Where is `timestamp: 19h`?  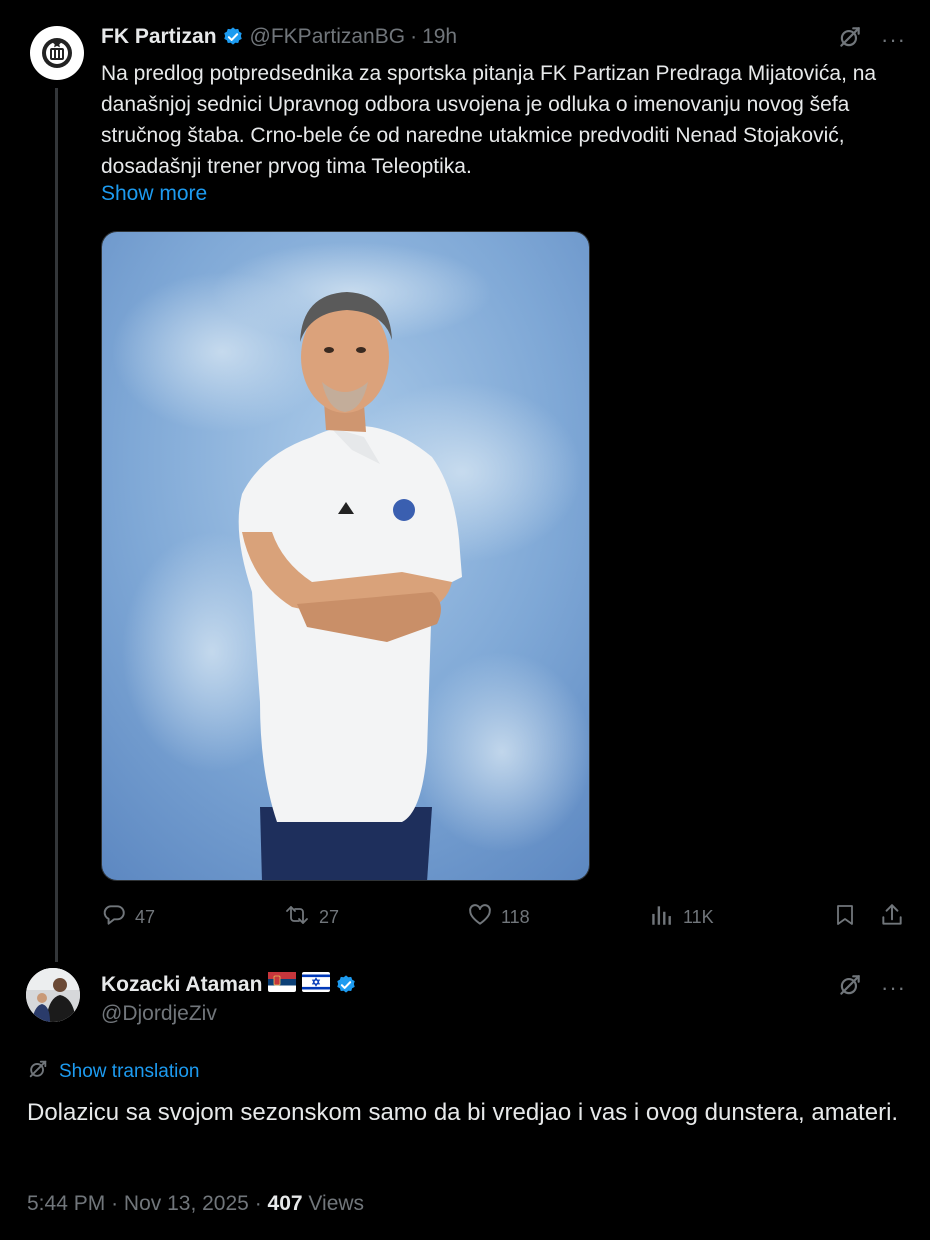 timestamp: 19h is located at coordinates (439, 37).